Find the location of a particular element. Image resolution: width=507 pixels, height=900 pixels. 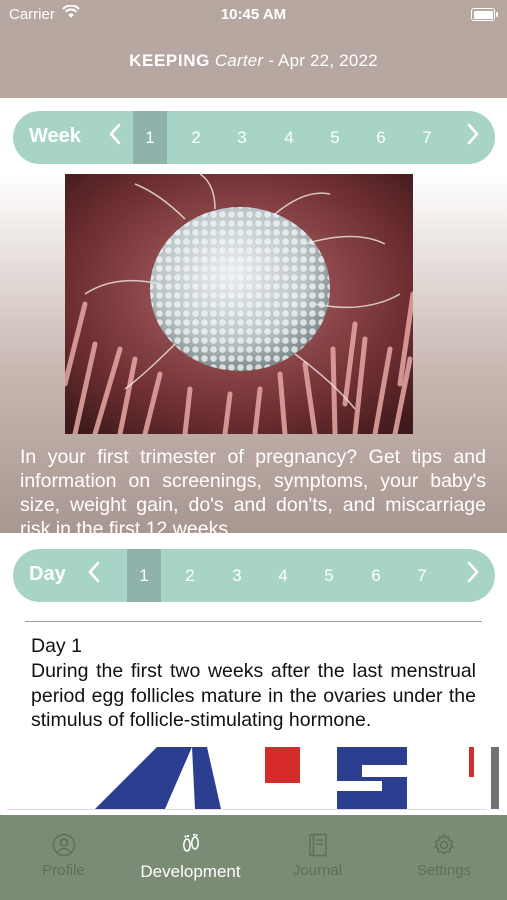

day-next-chevron-icon is located at coordinates (473, 575).